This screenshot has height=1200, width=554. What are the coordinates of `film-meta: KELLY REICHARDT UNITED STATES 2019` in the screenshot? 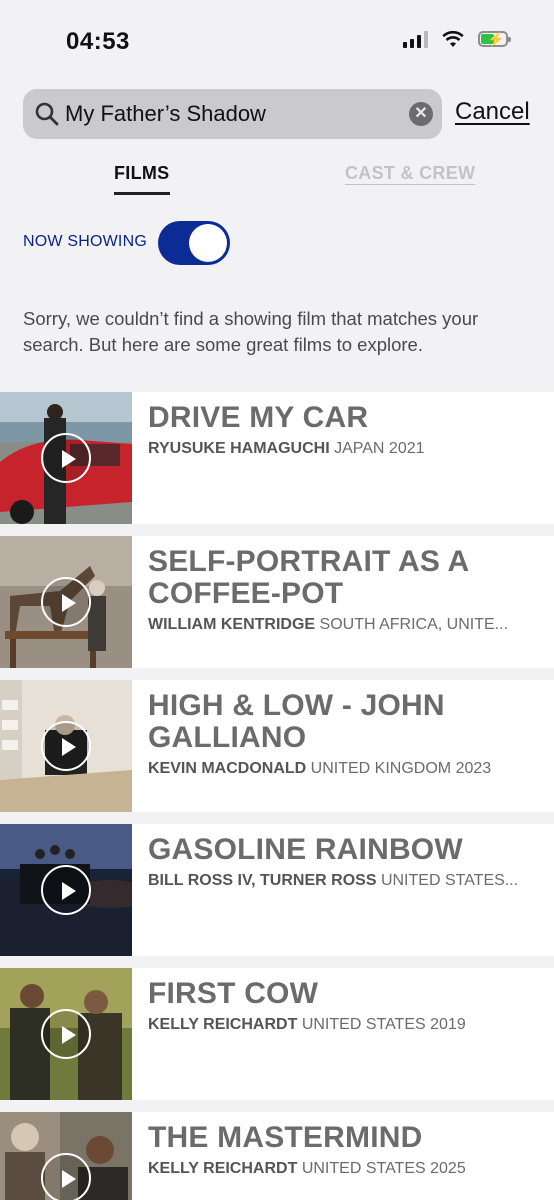 It's located at (344, 1025).